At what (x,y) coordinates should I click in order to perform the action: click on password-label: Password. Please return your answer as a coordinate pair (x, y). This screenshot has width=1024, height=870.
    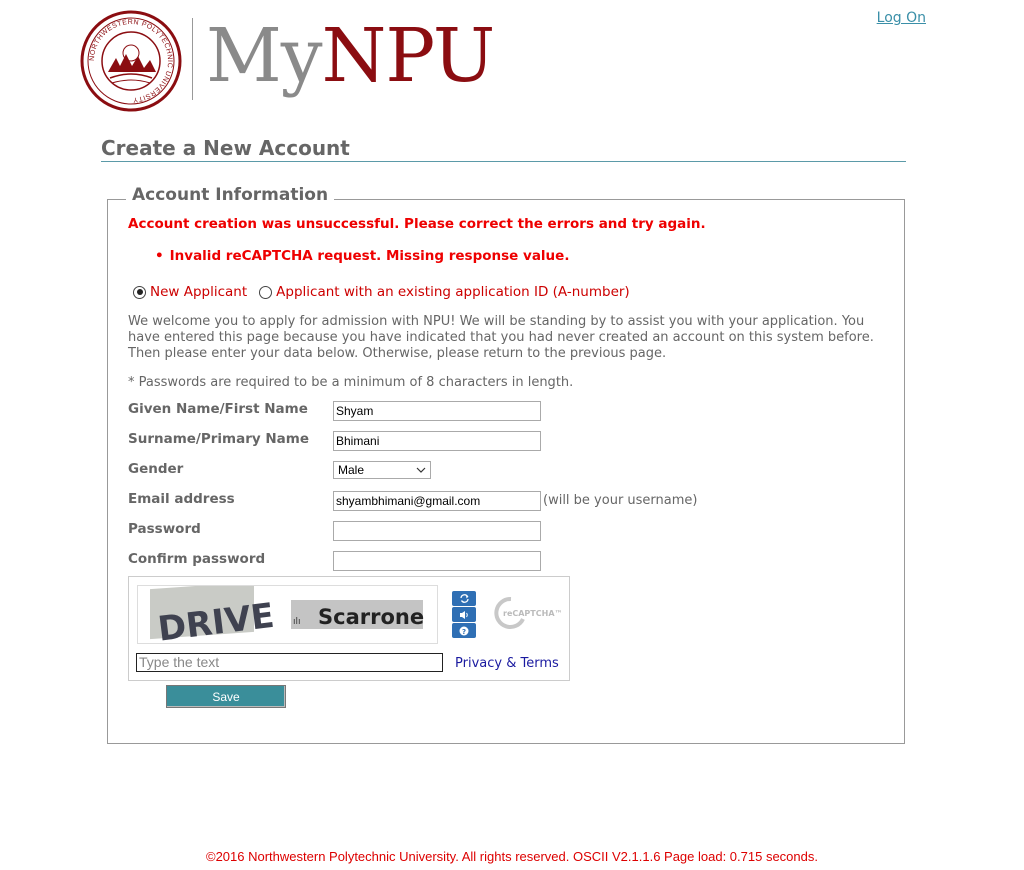
    Looking at the image, I should click on (164, 529).